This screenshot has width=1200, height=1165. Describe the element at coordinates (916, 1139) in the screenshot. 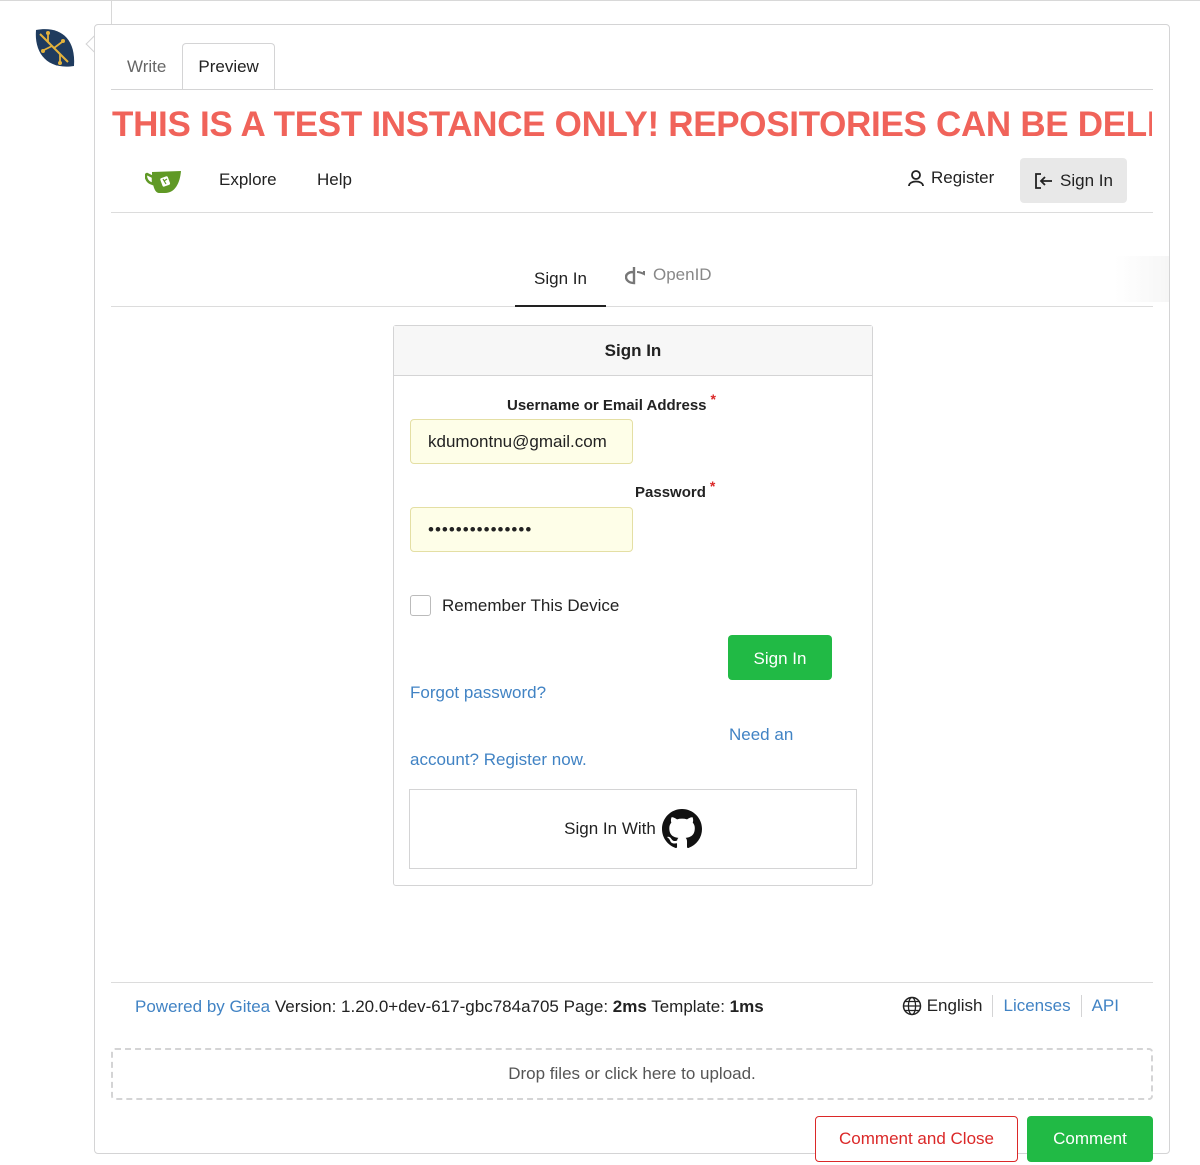

I see `comment-and-close-button: Comment and Close` at that location.